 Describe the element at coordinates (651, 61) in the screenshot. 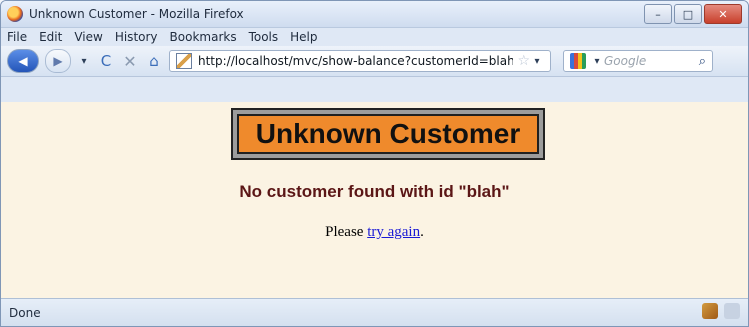

I see `search-placeholder: Google` at that location.